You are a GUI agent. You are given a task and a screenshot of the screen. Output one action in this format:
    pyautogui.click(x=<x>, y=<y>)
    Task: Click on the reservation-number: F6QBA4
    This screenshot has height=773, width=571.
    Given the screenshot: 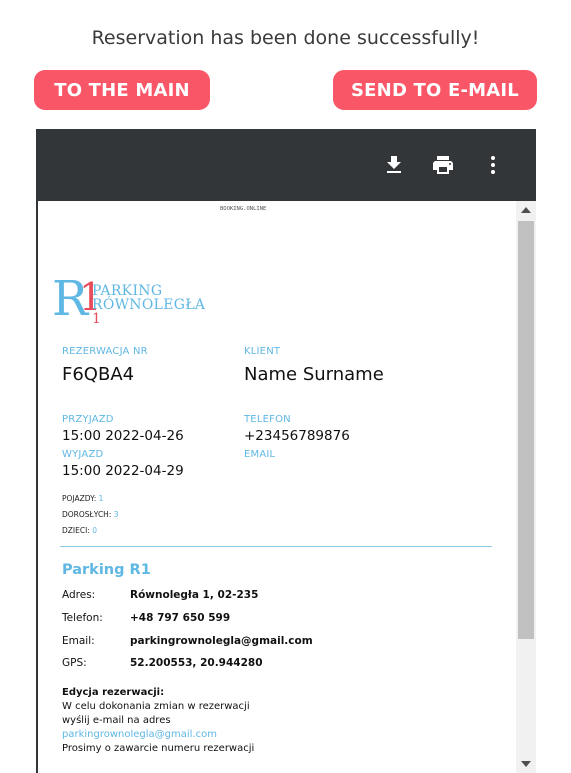 What is the action you would take?
    pyautogui.click(x=98, y=374)
    